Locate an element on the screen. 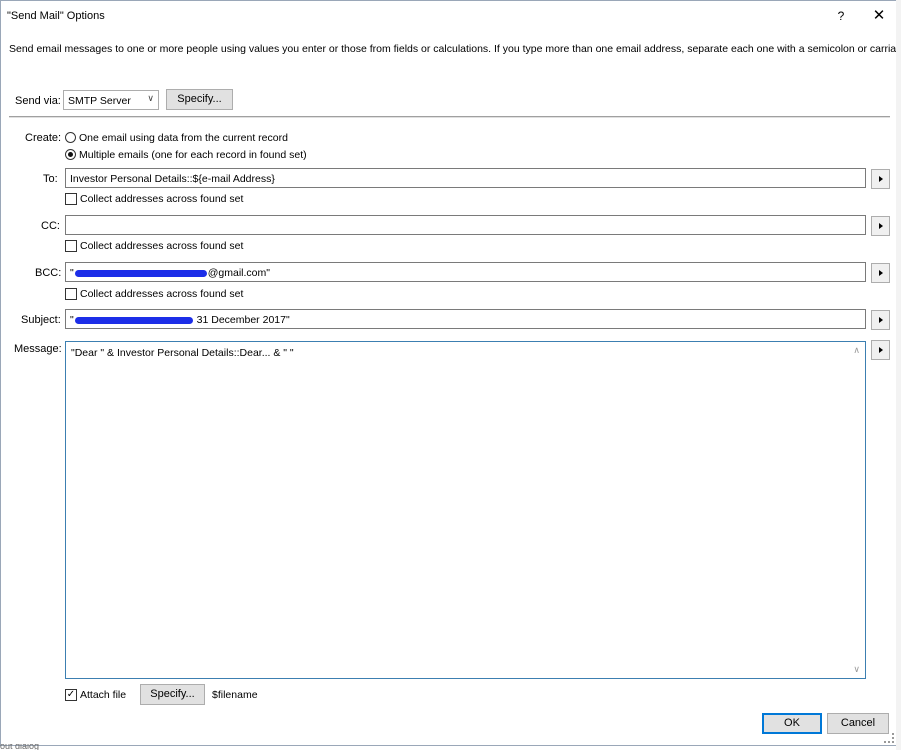 This screenshot has height=750, width=901. bcc-collect-checkbox is located at coordinates (71, 294).